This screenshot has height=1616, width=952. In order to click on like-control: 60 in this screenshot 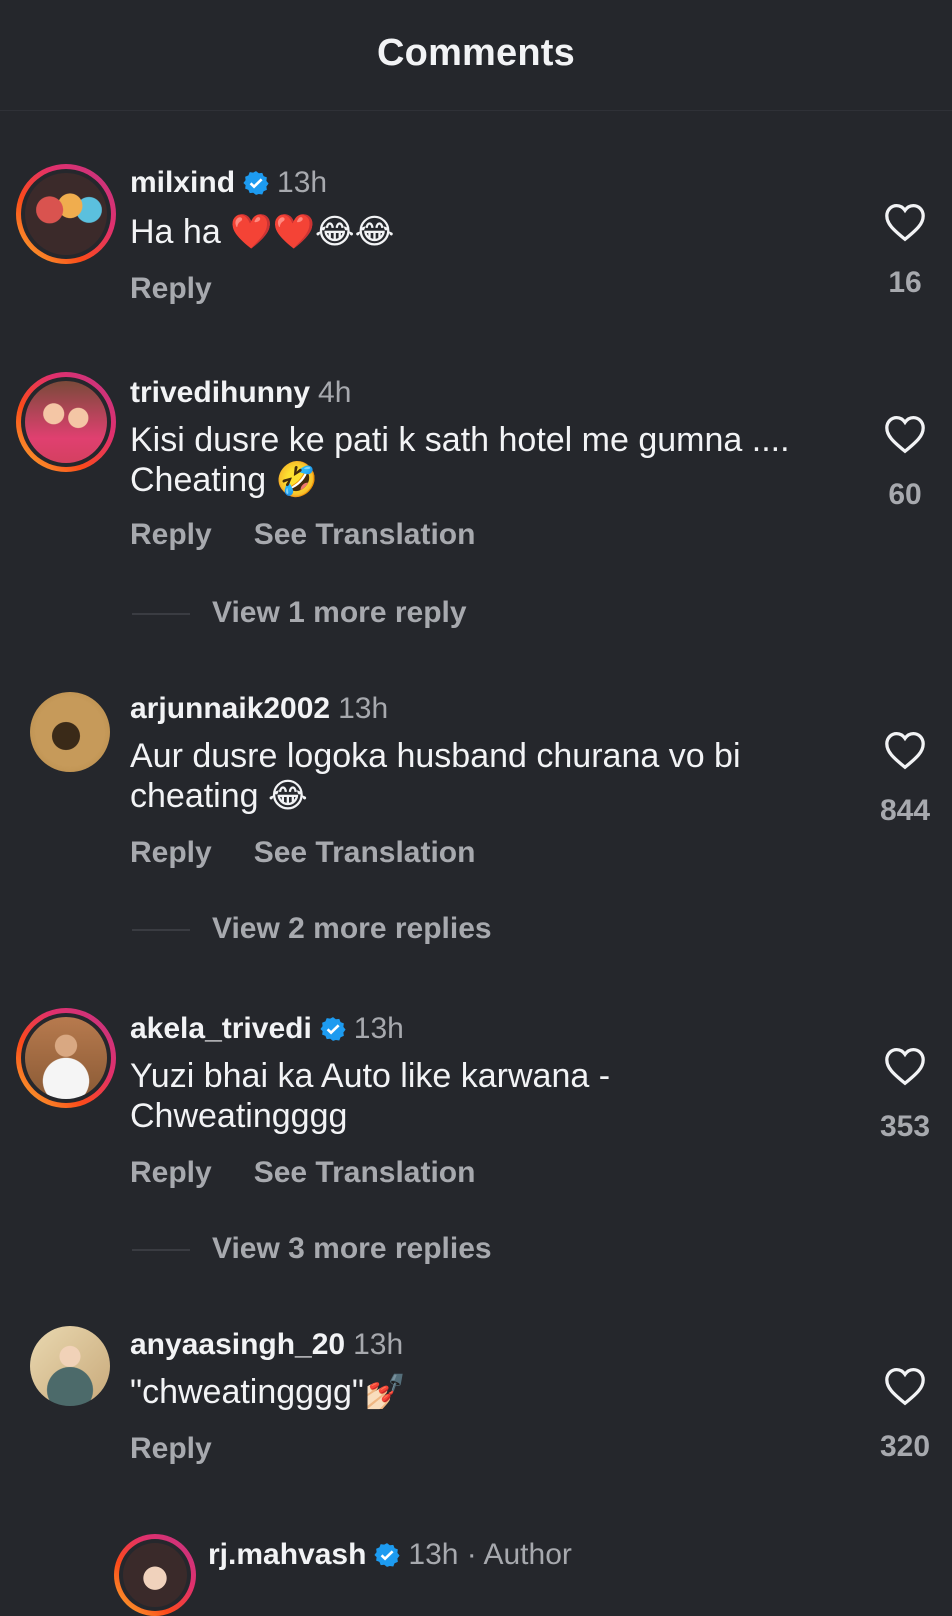, I will do `click(905, 463)`.